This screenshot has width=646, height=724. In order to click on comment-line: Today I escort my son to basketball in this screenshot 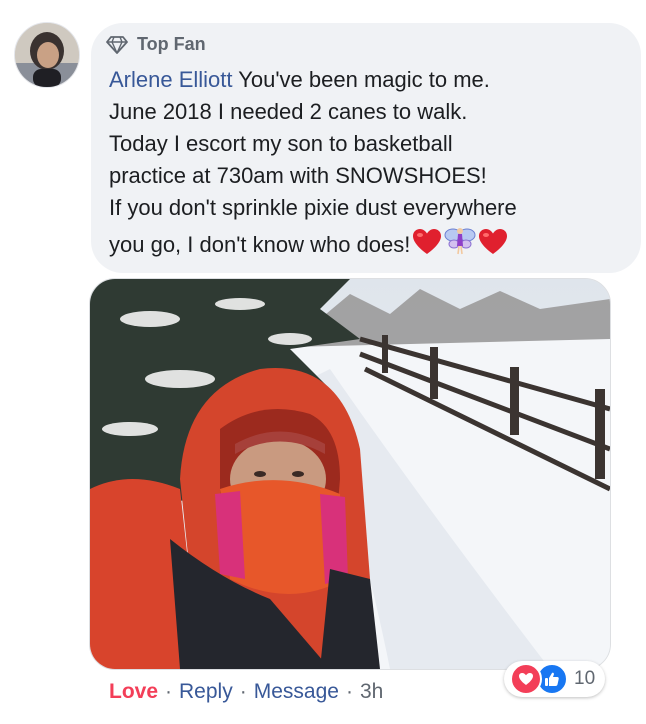, I will do `click(281, 143)`.